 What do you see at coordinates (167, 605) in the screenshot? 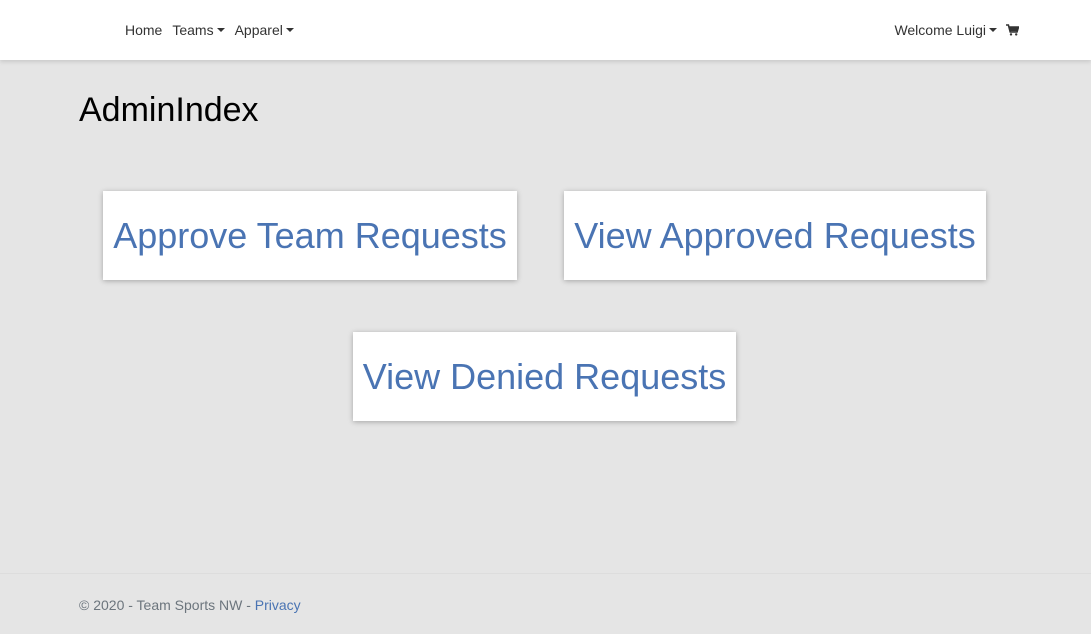
I see `copyright-text: © 2020 - Team Sports NW -` at bounding box center [167, 605].